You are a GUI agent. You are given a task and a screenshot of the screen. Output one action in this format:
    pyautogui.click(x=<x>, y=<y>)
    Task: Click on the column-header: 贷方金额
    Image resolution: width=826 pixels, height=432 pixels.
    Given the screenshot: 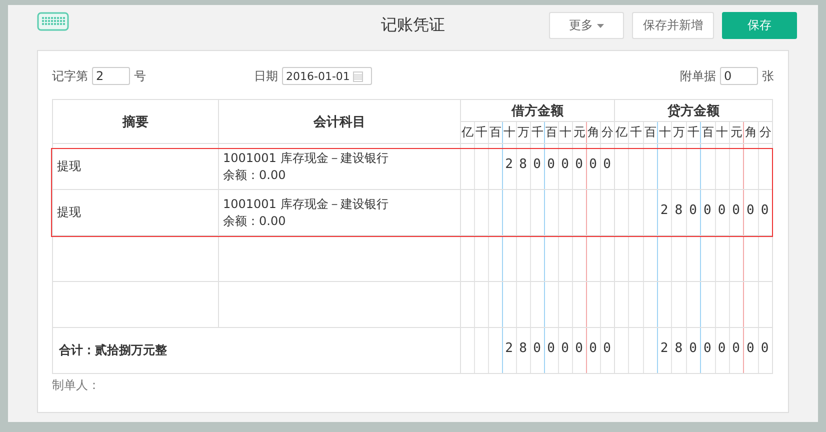 What is the action you would take?
    pyautogui.click(x=693, y=111)
    